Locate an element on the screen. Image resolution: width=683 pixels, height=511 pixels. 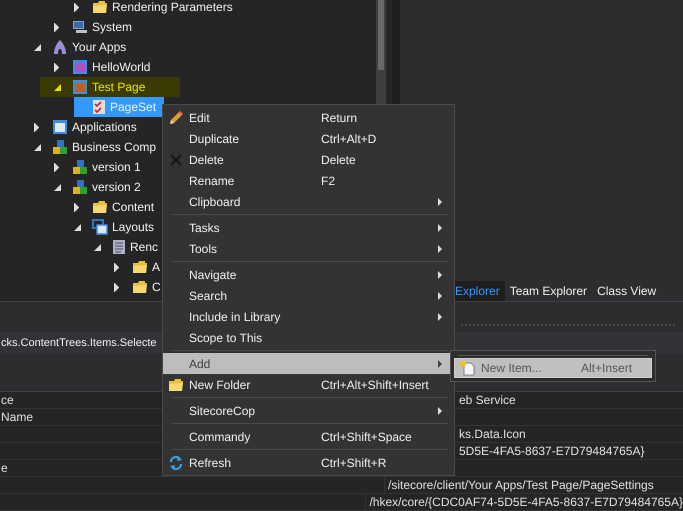
property-value: /sitecore/client/Your Apps/Test Page/PageSettings is located at coordinates (521, 485).